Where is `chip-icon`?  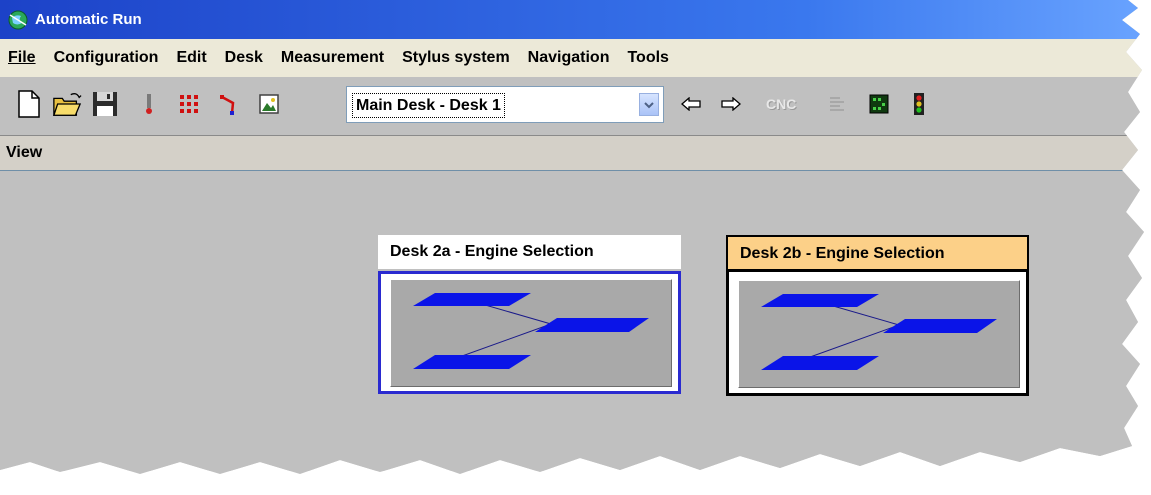
chip-icon is located at coordinates (879, 104).